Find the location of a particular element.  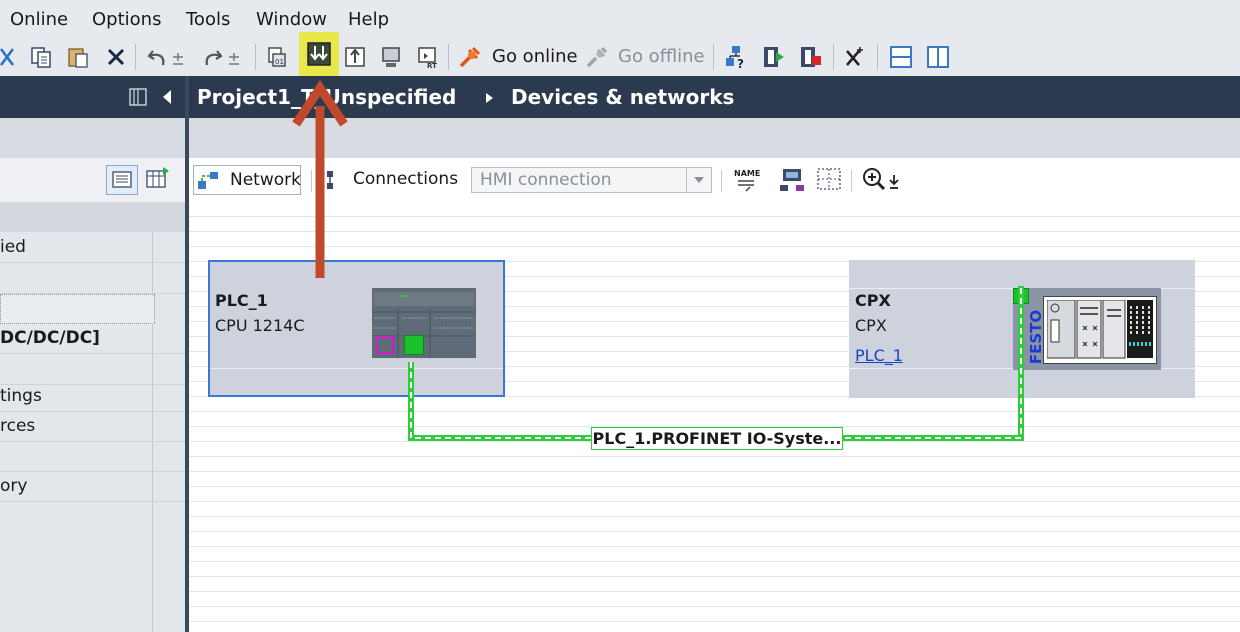

tree-section-header is located at coordinates (92, 217).